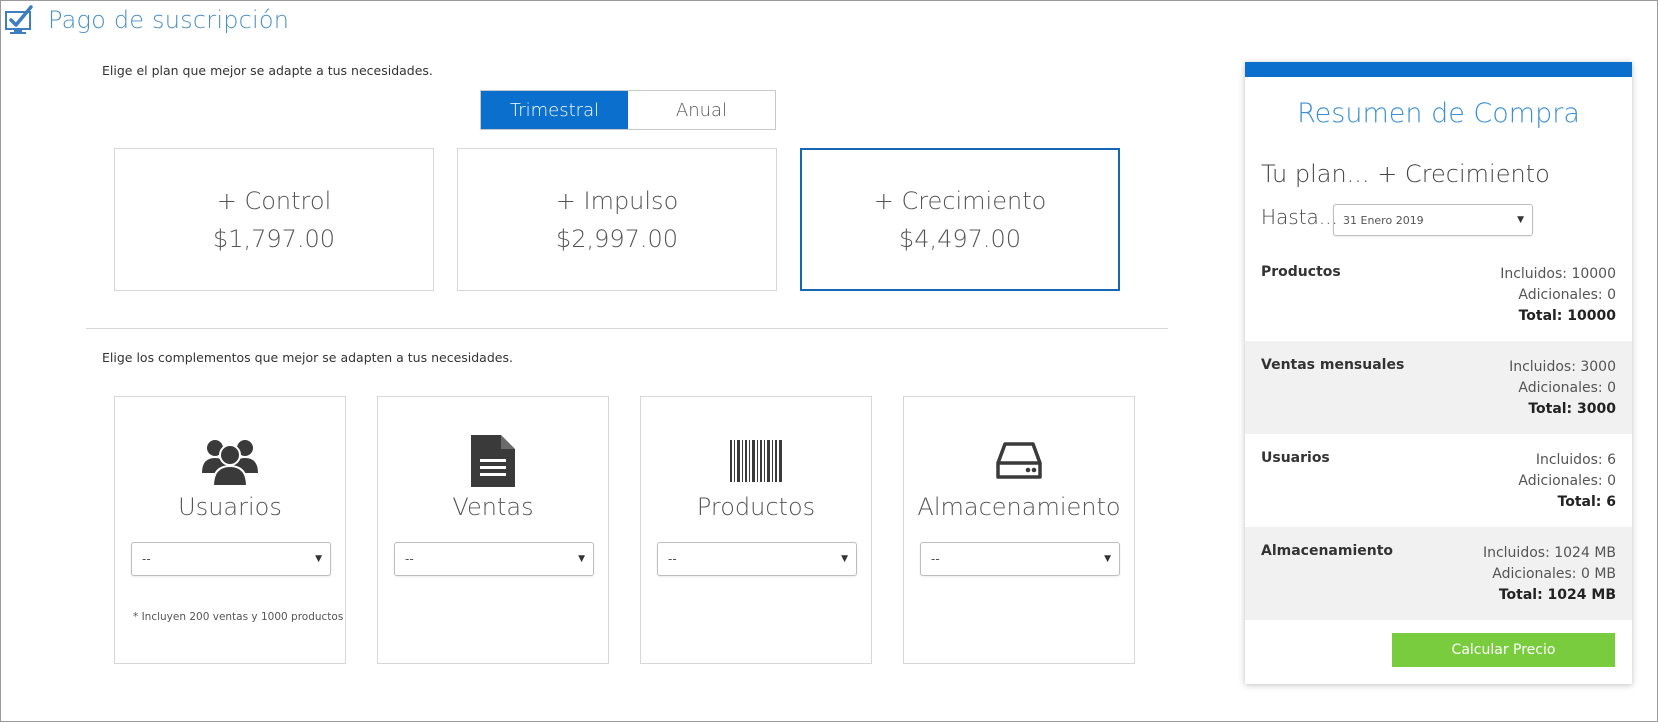  Describe the element at coordinates (1558, 274) in the screenshot. I see `included-value: Incluidos: 10000` at that location.